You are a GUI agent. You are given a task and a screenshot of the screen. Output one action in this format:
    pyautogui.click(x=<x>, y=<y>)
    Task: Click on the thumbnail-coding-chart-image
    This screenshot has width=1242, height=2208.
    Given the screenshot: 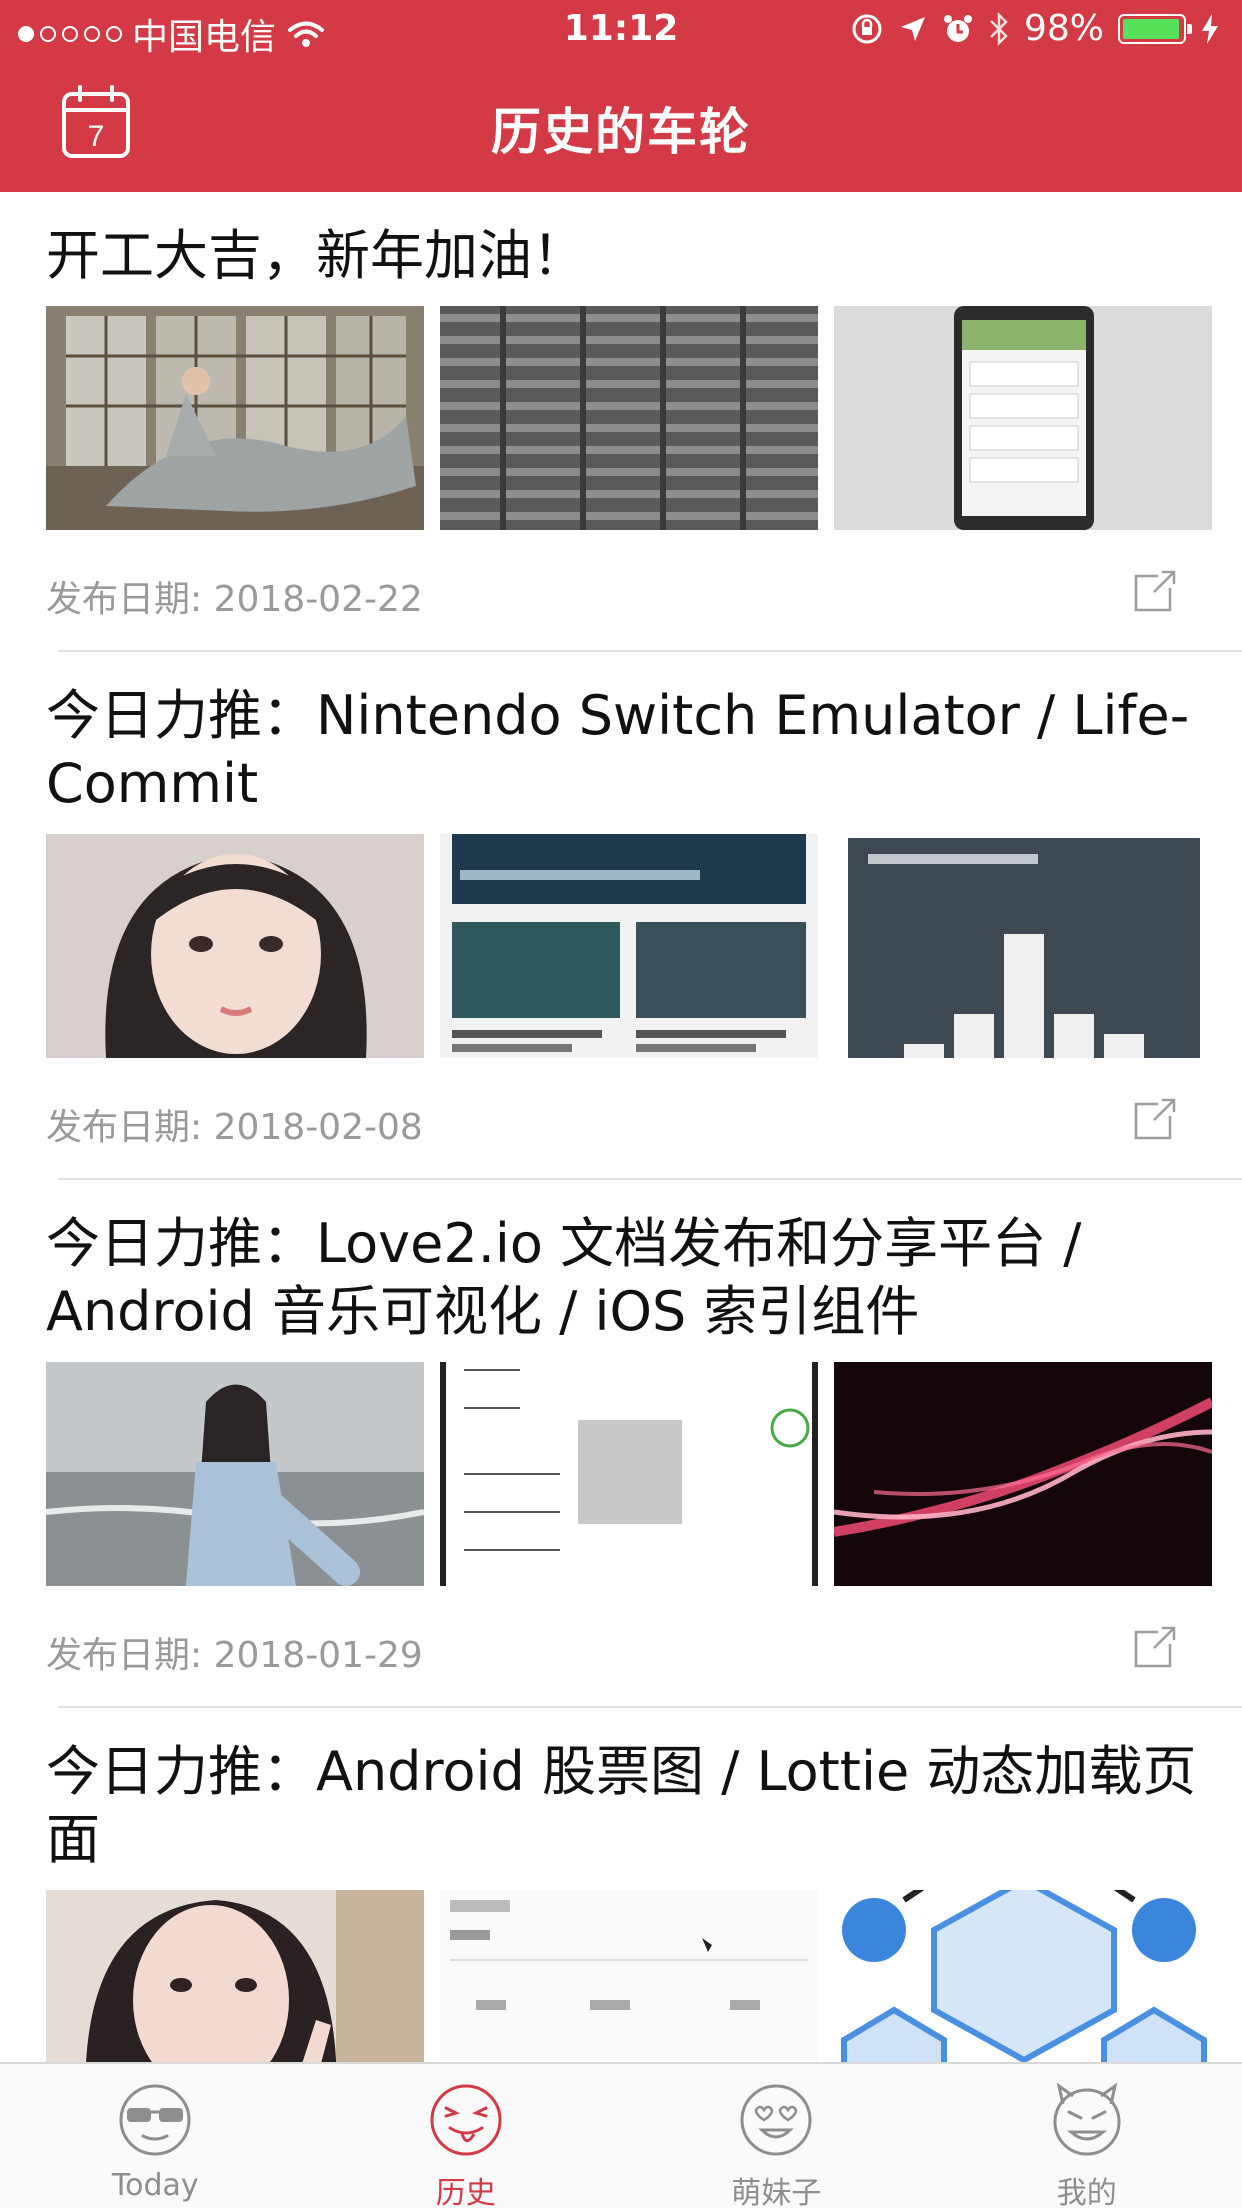 What is the action you would take?
    pyautogui.click(x=1023, y=946)
    